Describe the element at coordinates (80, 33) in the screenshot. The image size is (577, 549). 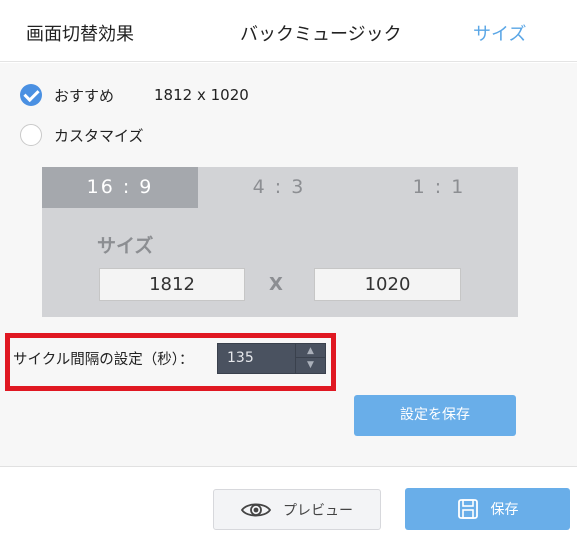
I see `tab-transition-effects: 画面切替効果` at that location.